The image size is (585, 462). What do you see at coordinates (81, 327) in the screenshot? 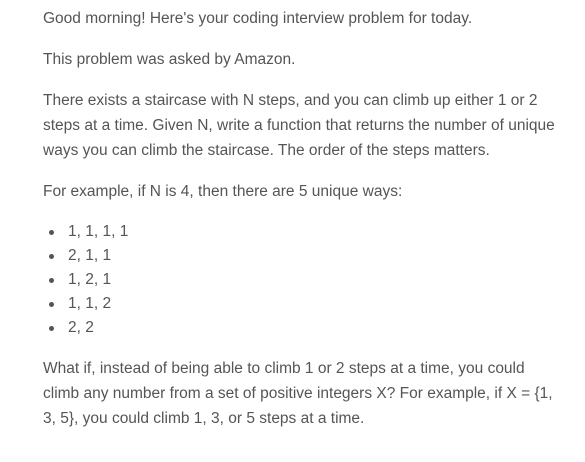
I see `list-item-text: 2, 2` at bounding box center [81, 327].